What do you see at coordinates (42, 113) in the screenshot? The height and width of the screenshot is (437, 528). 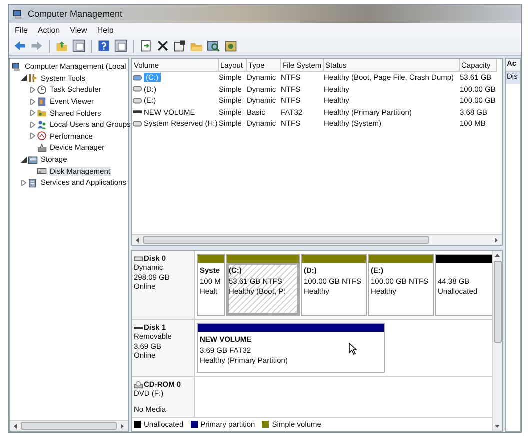 I see `shared-folder-icon` at bounding box center [42, 113].